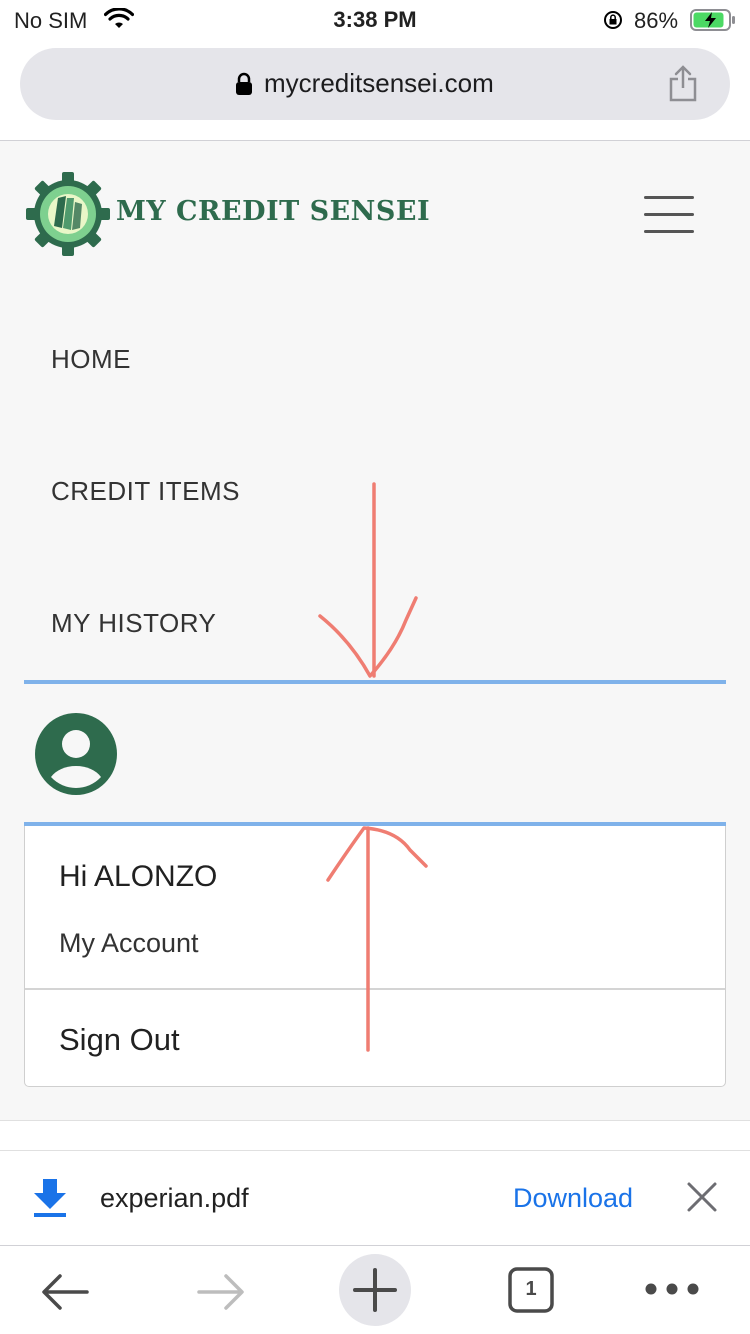  I want to click on address-bar: mycreditsensei.com, so click(375, 84).